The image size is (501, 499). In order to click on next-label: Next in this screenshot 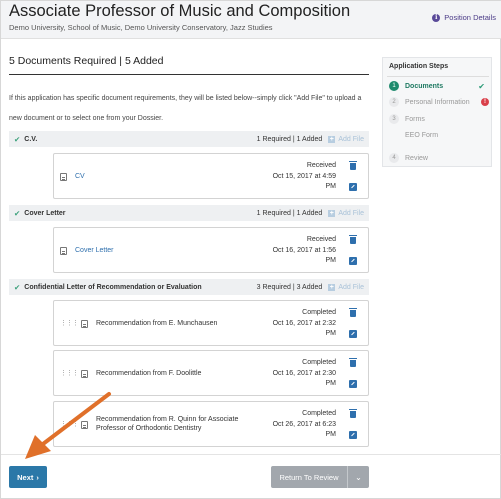, I will do `click(25, 477)`.